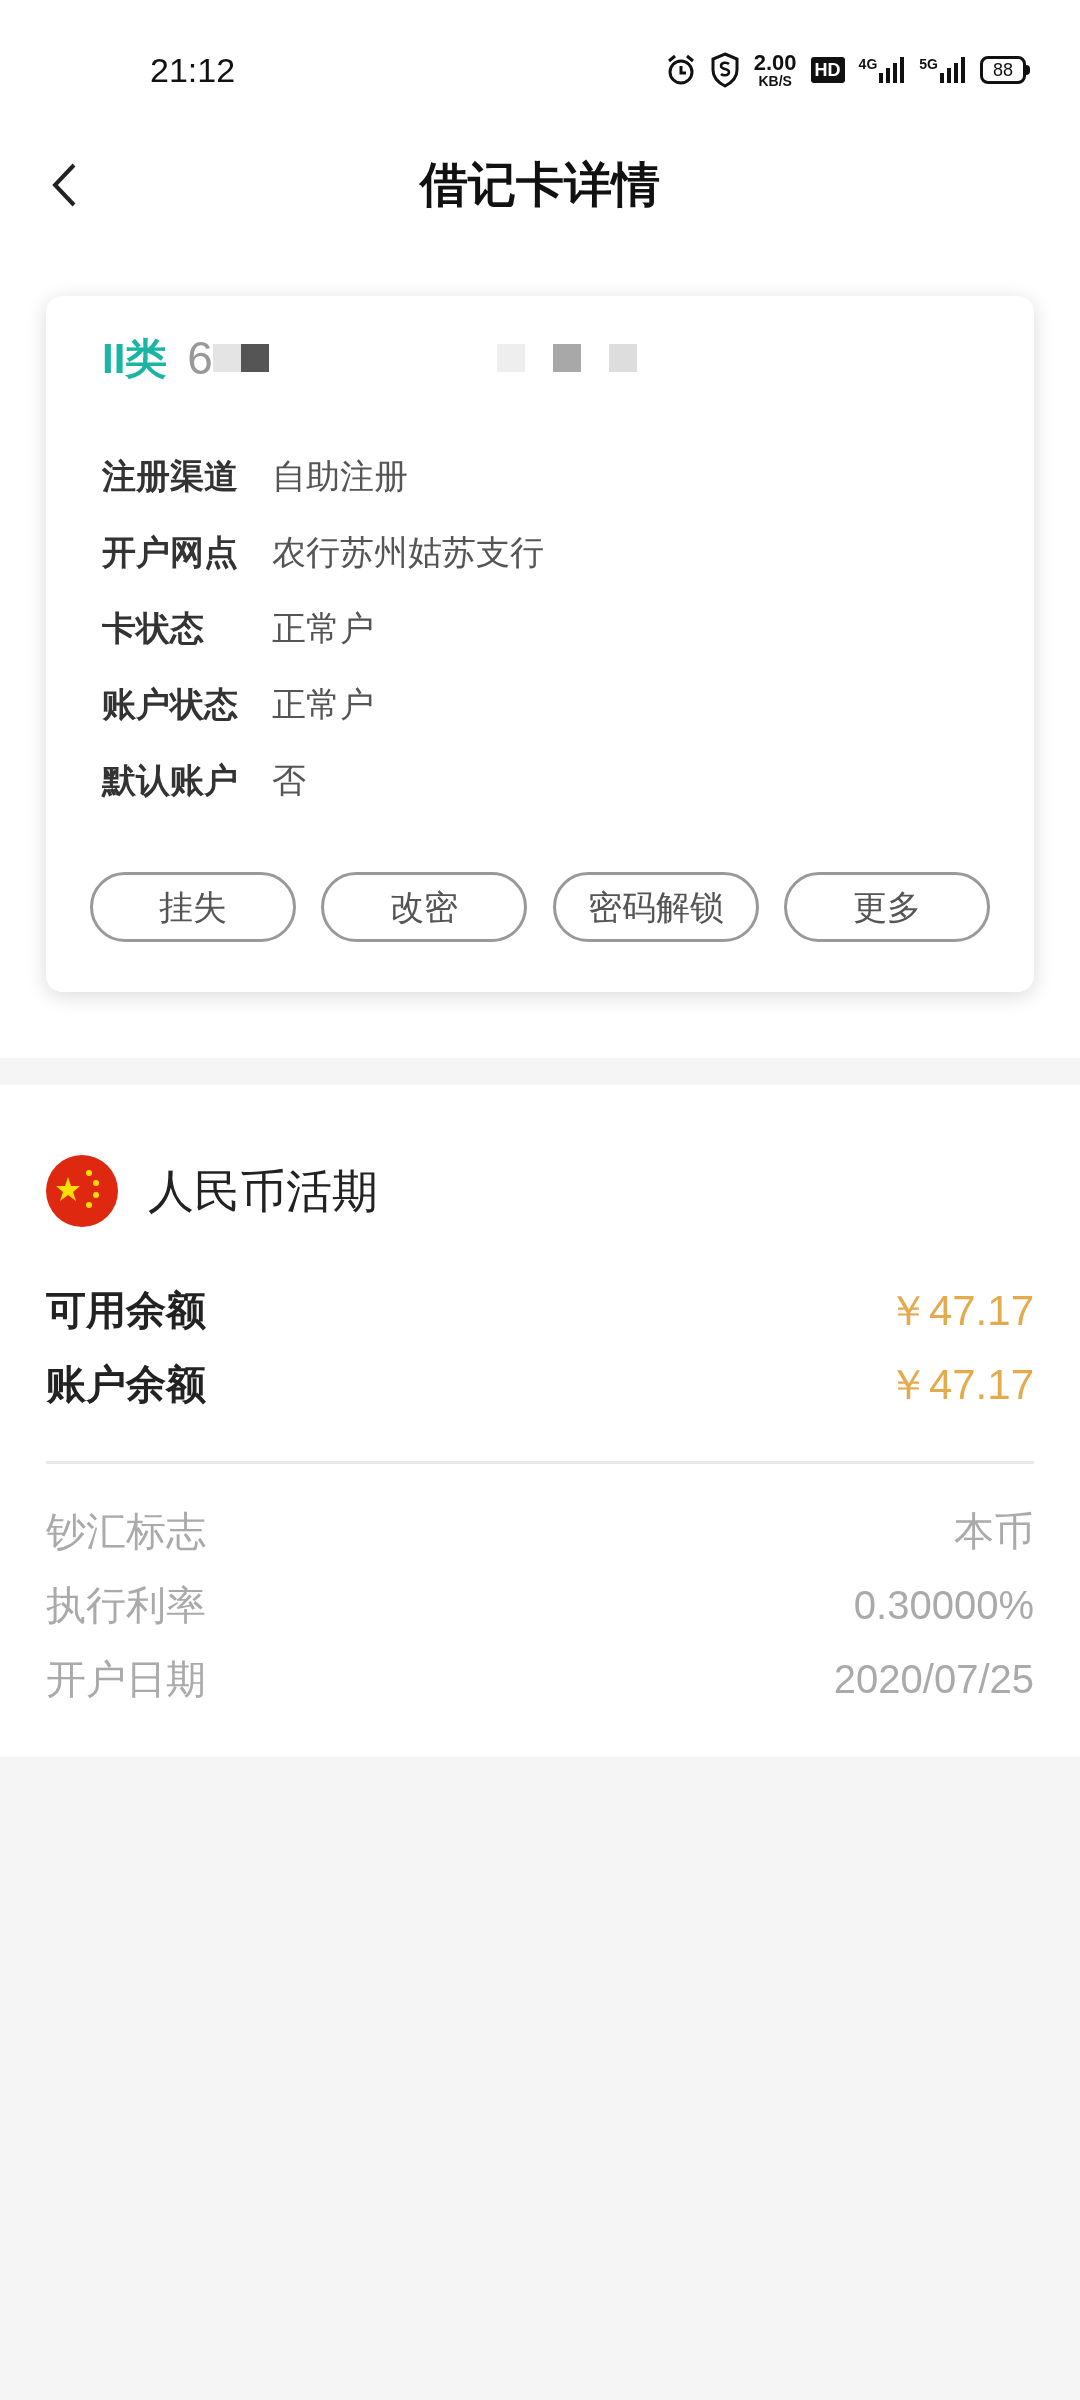 The height and width of the screenshot is (2400, 1080). Describe the element at coordinates (193, 907) in the screenshot. I see `action-button: 挂失` at that location.